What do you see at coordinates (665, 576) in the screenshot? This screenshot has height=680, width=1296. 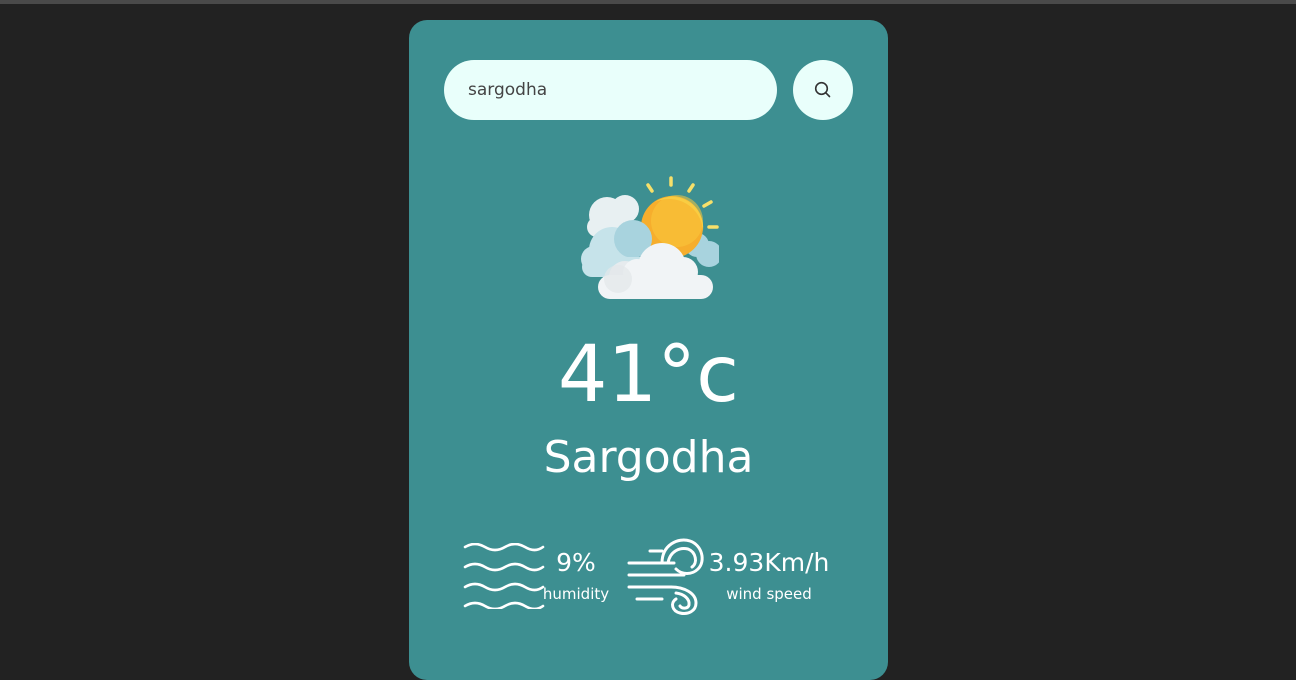 I see `wind-icon` at bounding box center [665, 576].